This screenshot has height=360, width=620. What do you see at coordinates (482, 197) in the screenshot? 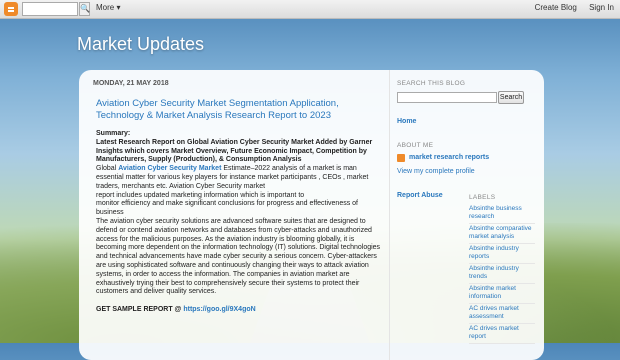
I see `labels-heading: LABELS` at bounding box center [482, 197].